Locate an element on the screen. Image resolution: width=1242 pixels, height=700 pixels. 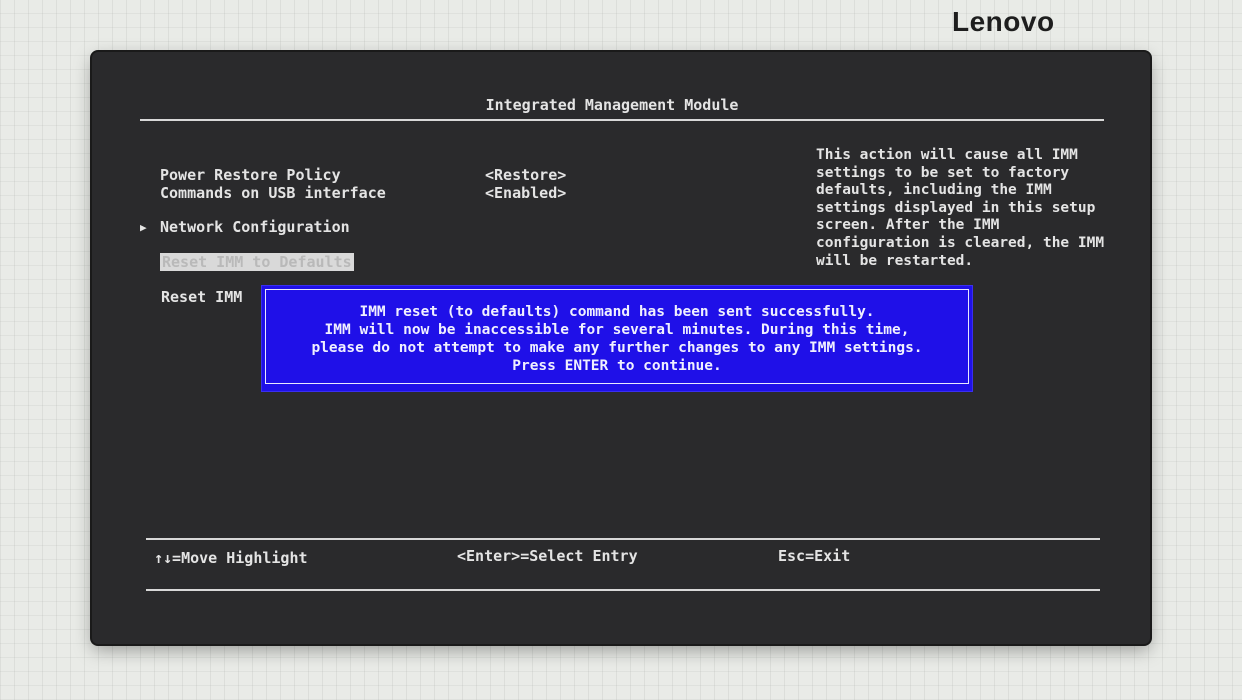
page-title: Integrated Management Module is located at coordinates (612, 105).